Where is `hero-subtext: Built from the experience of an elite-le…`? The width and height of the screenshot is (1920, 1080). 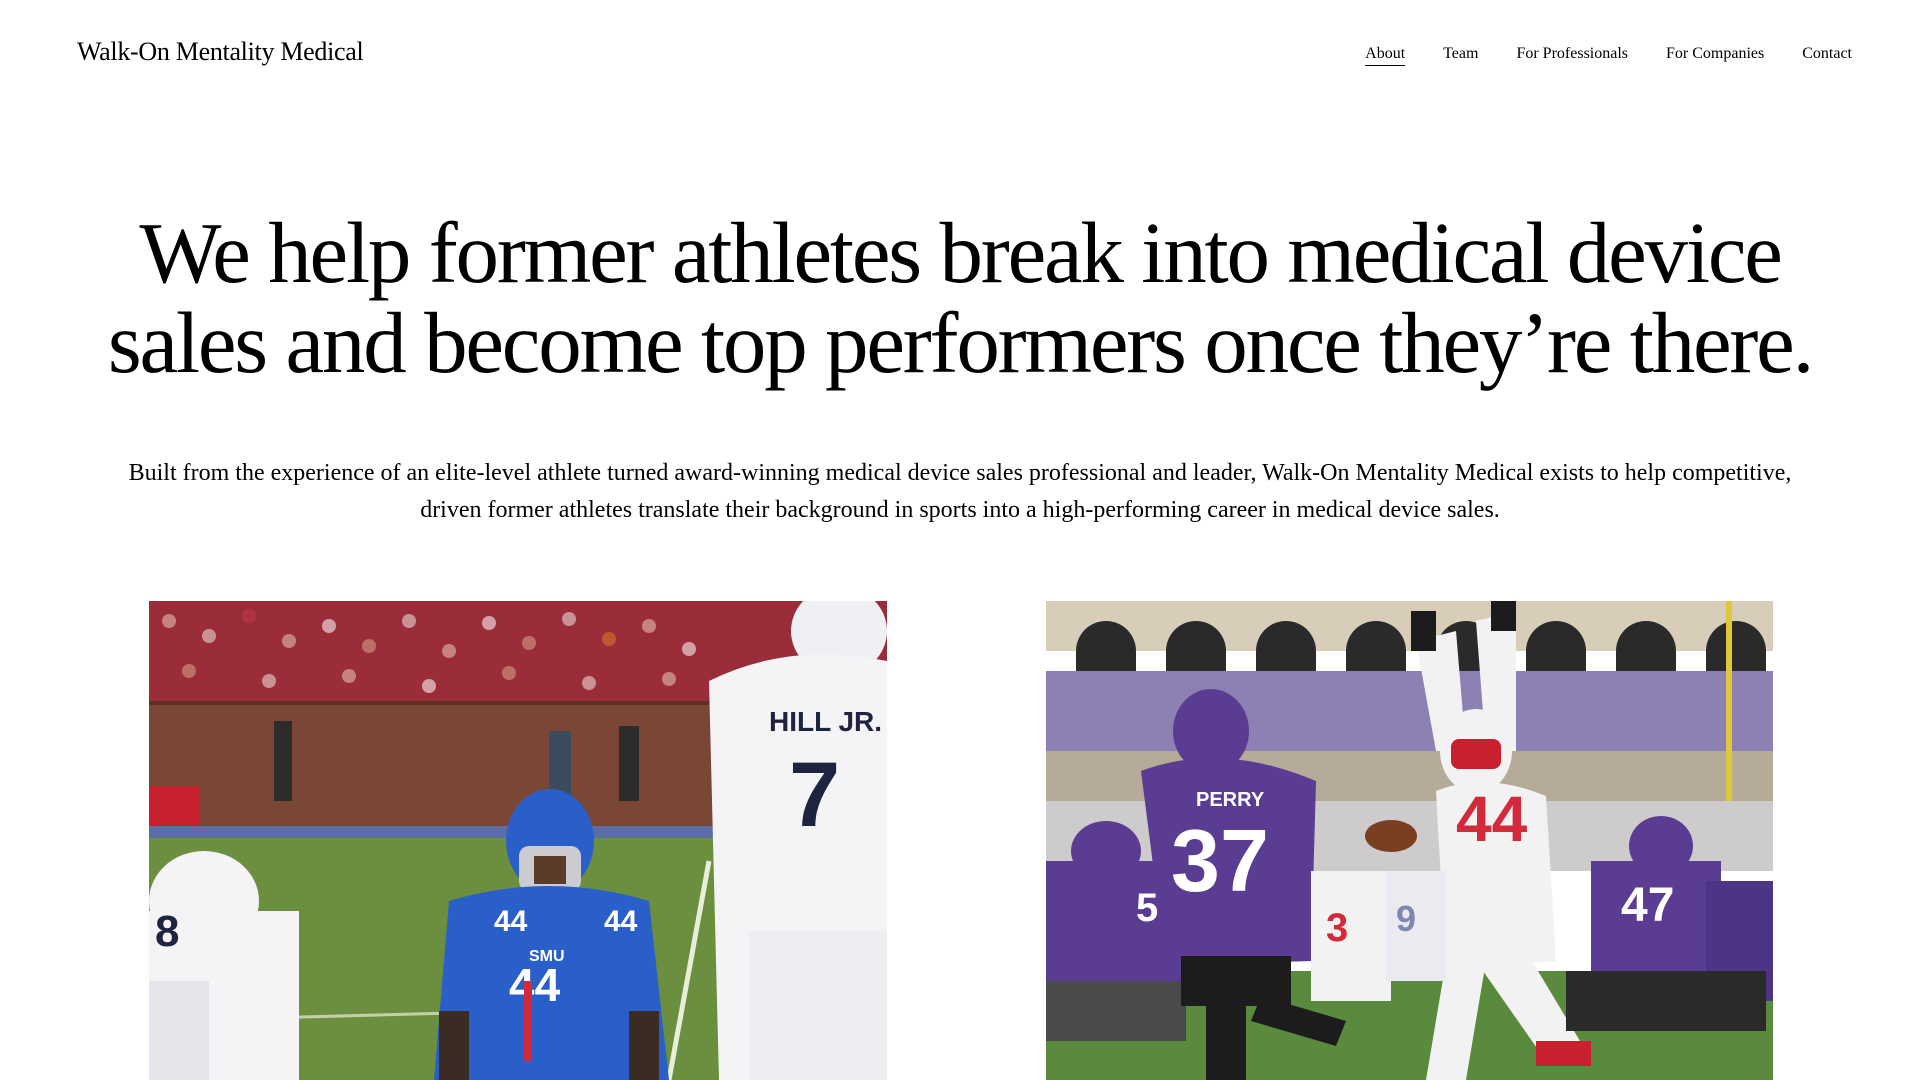
hero-subtext: Built from the experience of an elite-le… is located at coordinates (960, 492).